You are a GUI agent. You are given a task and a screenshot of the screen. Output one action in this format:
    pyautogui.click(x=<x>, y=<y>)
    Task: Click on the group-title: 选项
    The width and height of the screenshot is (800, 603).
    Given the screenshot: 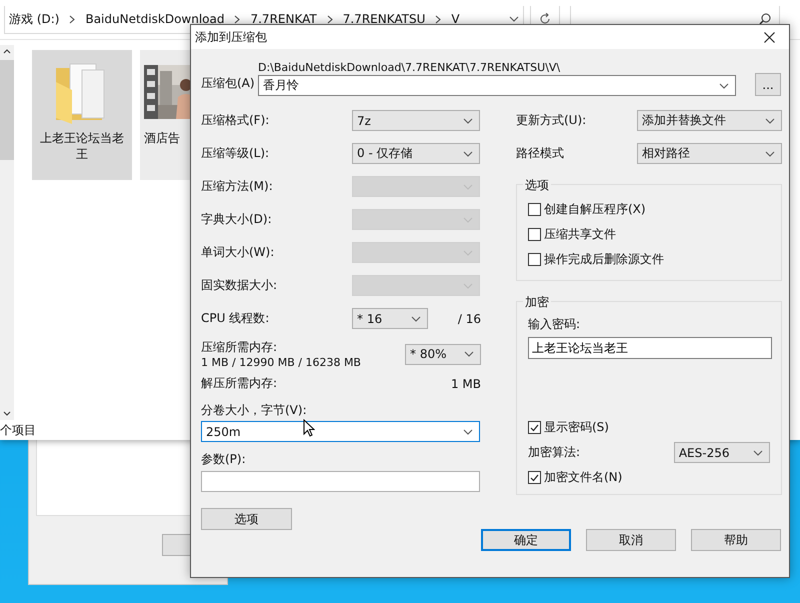 What is the action you would take?
    pyautogui.click(x=537, y=185)
    